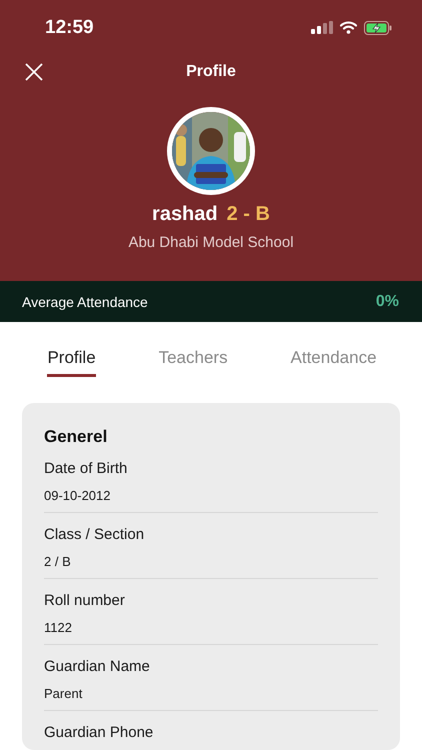  I want to click on wifi-icon, so click(348, 27).